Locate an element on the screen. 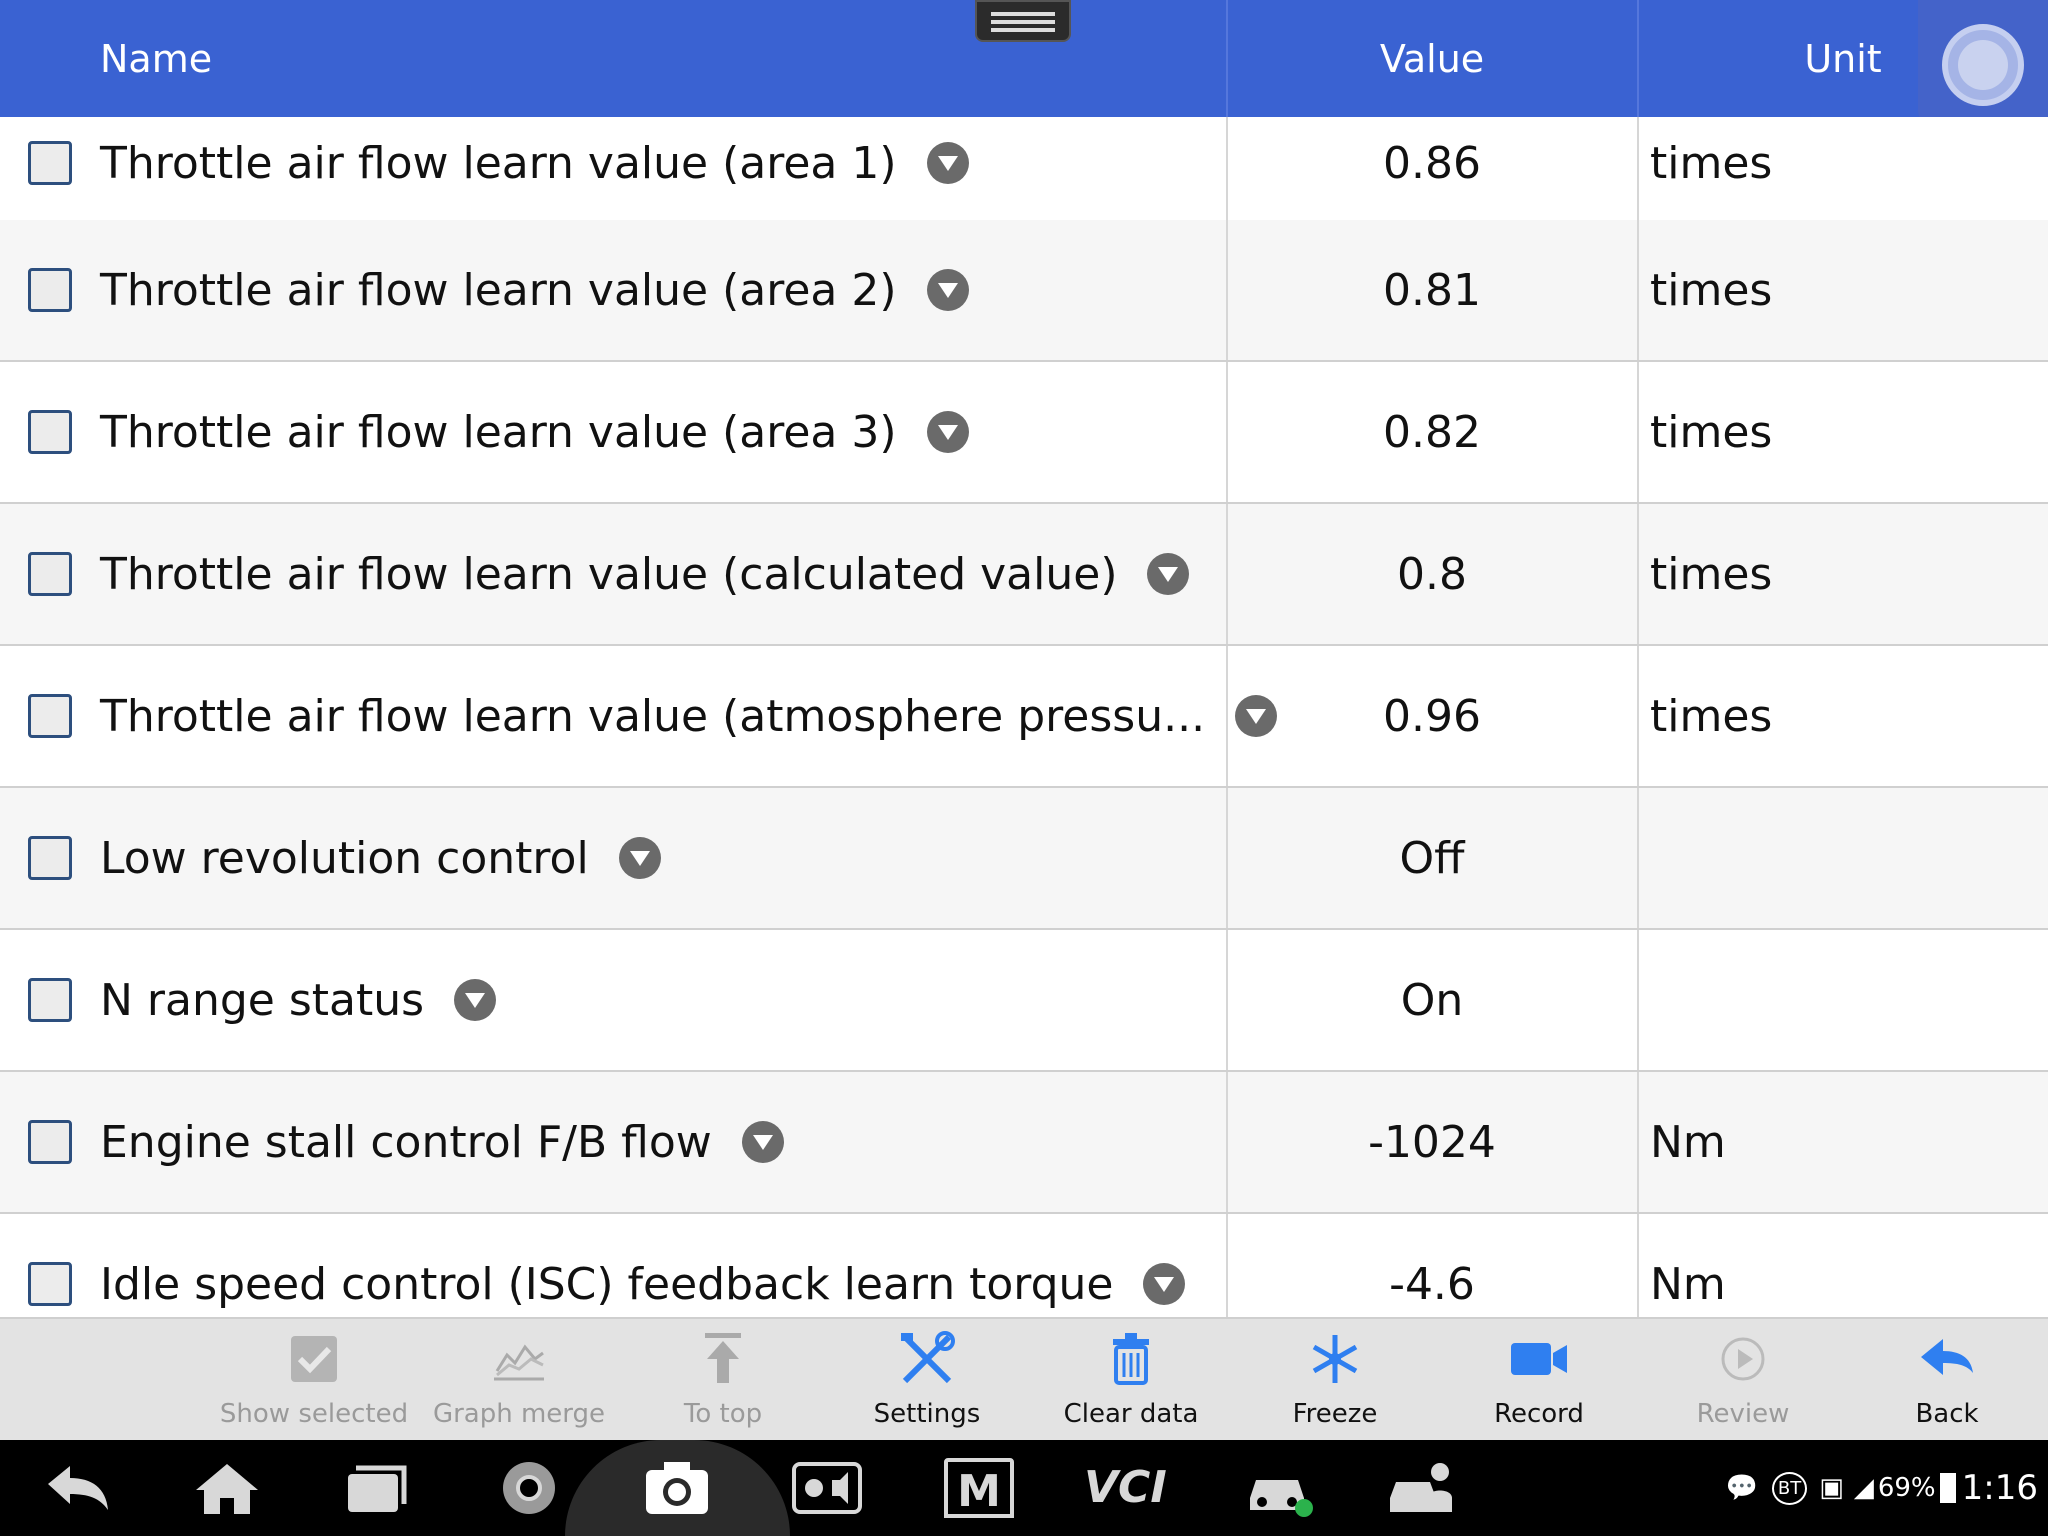 The height and width of the screenshot is (1536, 2048). network-off-icon: ▣ is located at coordinates (1831, 1488).